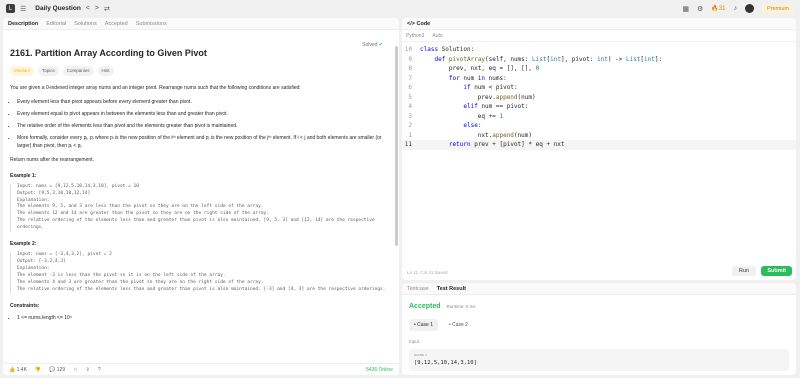 The width and height of the screenshot is (800, 378). What do you see at coordinates (116, 24) in the screenshot?
I see `tab-accepted: Accepted` at bounding box center [116, 24].